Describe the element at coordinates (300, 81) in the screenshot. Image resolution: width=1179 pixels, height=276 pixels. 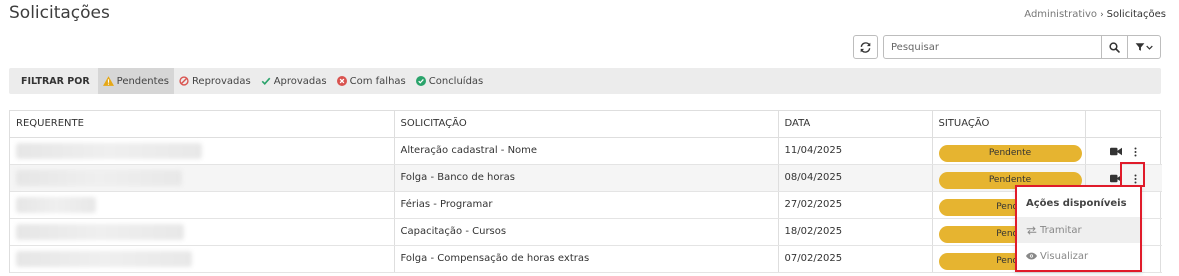
I see `filter-label-aprovadas: Aprovadas` at that location.